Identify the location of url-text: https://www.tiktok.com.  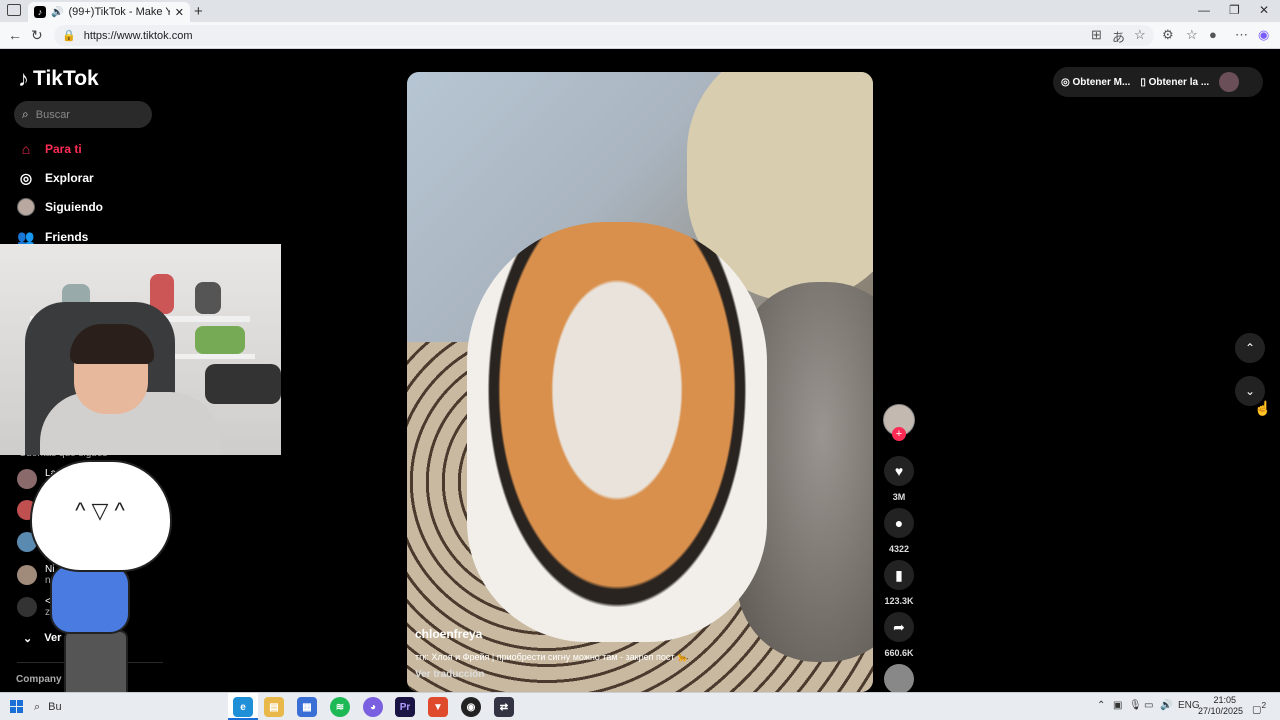
(138, 35).